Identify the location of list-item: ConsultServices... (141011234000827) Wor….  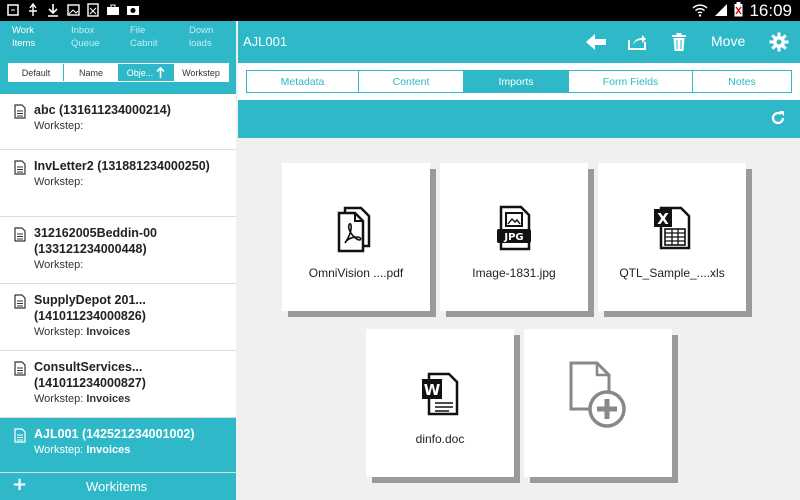
(118, 384).